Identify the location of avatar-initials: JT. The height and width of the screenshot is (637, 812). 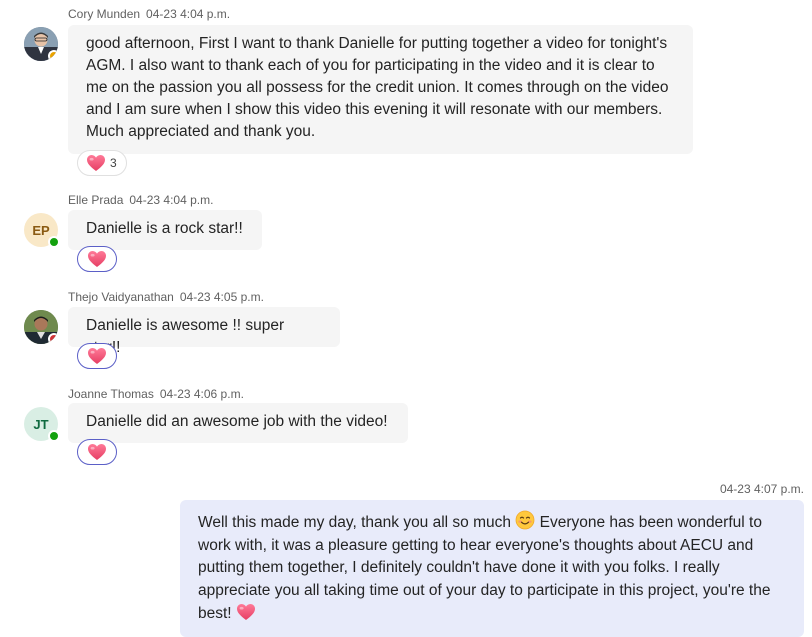
(41, 424).